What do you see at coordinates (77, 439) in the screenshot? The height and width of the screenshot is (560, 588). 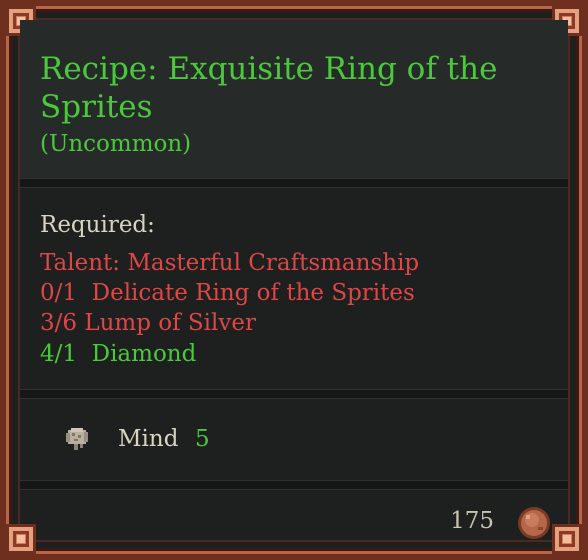 I see `brain-icon` at bounding box center [77, 439].